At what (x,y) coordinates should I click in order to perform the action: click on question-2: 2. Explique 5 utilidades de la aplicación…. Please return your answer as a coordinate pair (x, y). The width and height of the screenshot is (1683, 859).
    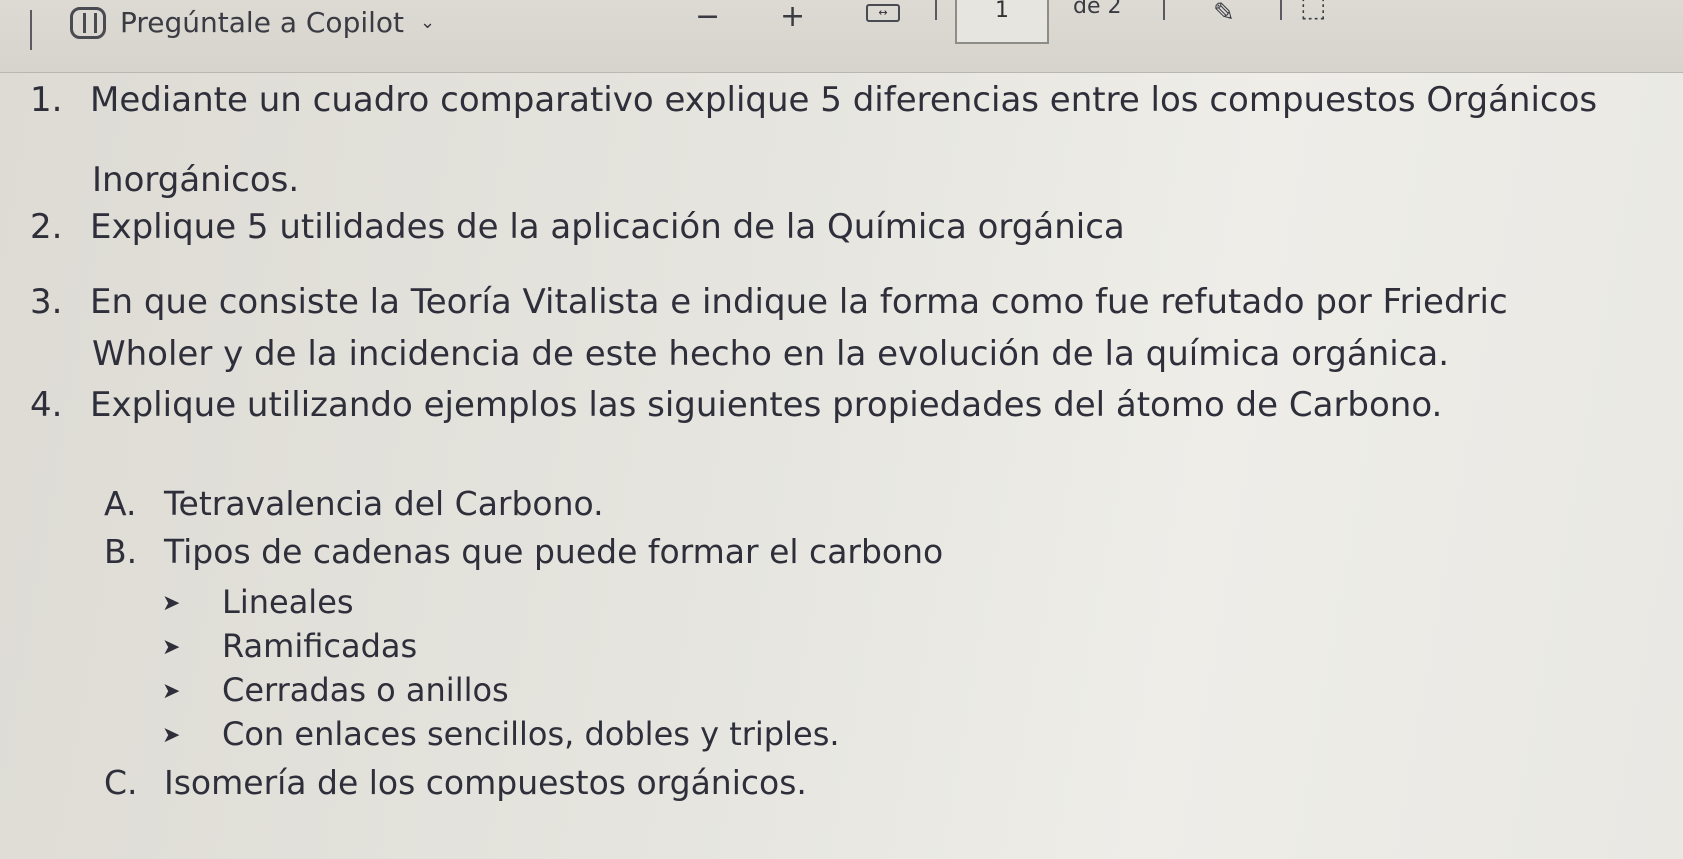
    Looking at the image, I should click on (577, 227).